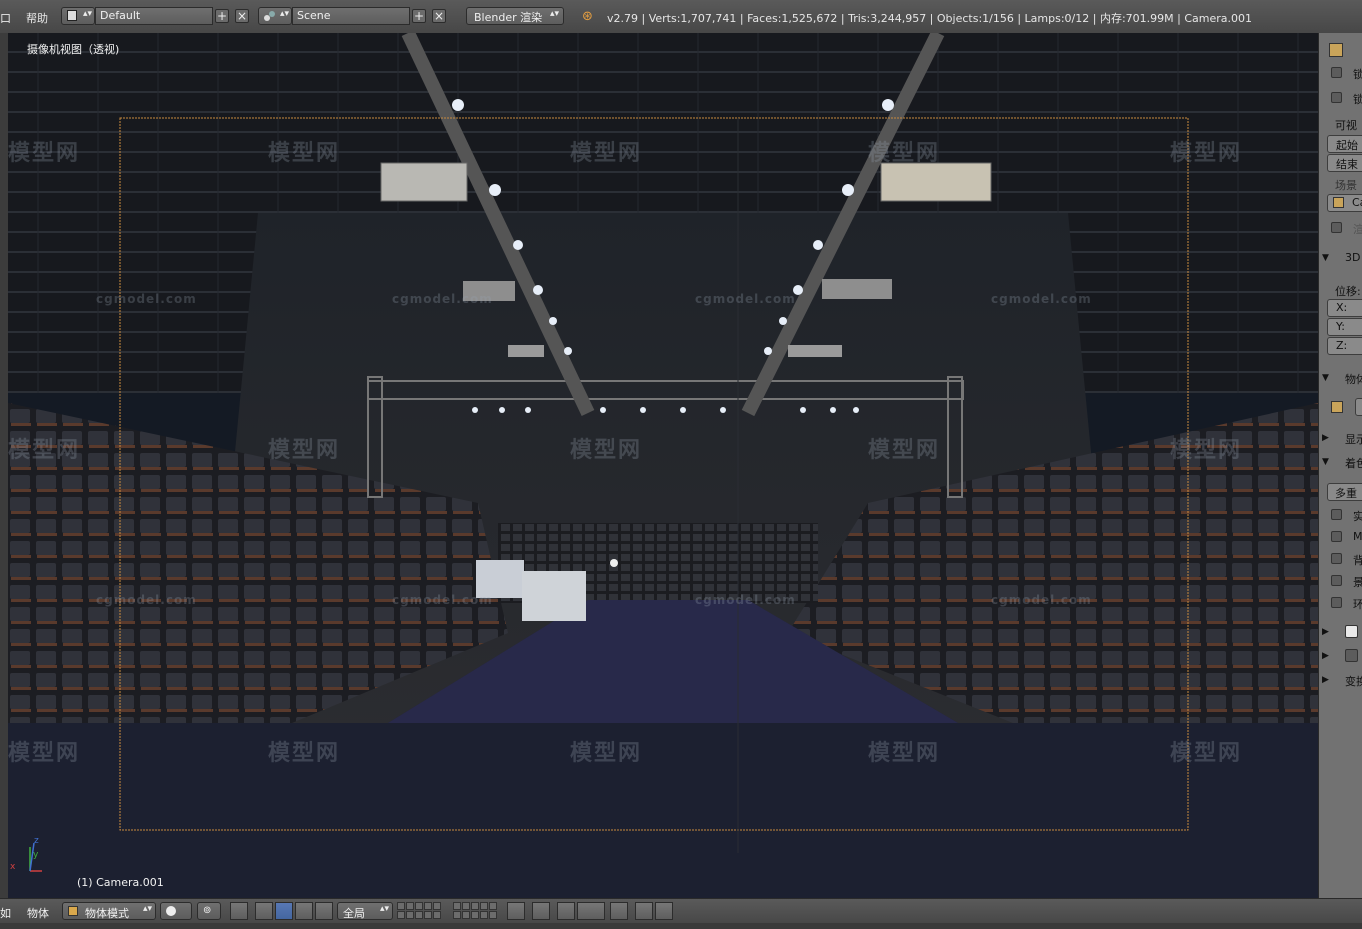 The height and width of the screenshot is (929, 1362). What do you see at coordinates (439, 16) in the screenshot?
I see `delete-scene-button: ×` at bounding box center [439, 16].